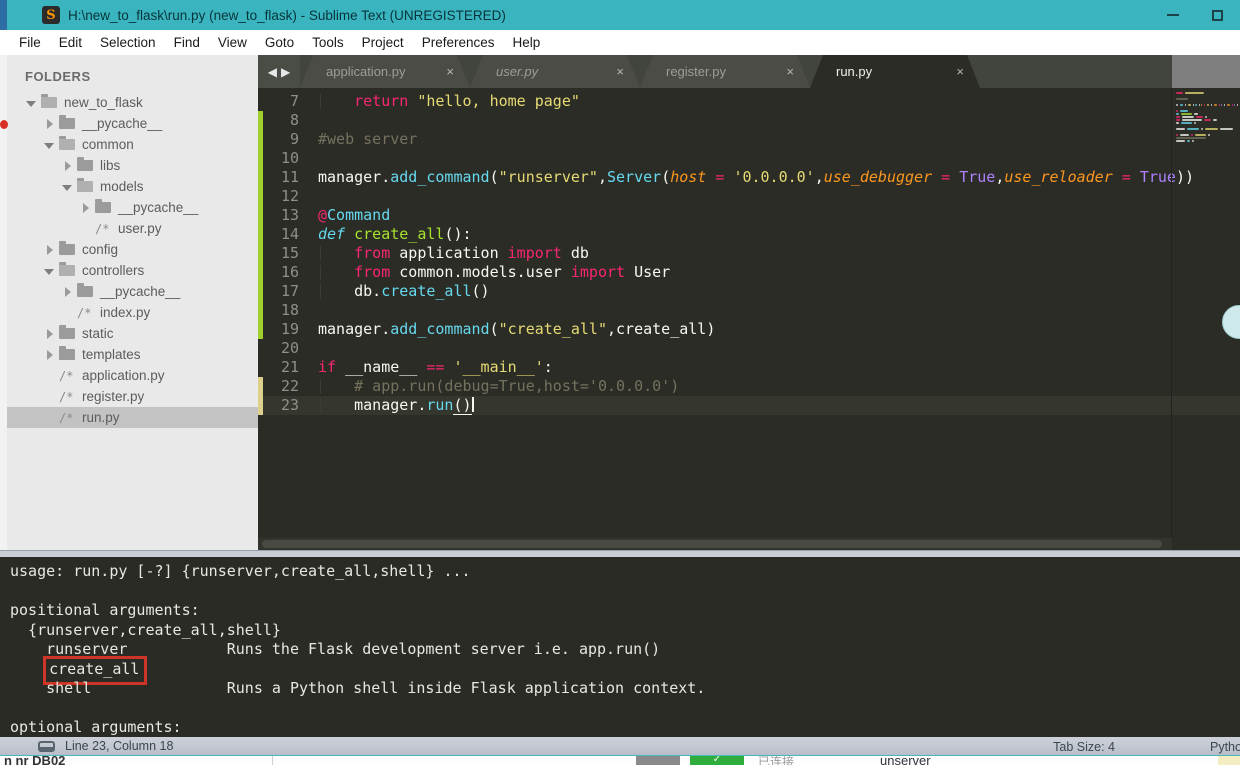 The width and height of the screenshot is (1240, 765). What do you see at coordinates (132, 228) in the screenshot?
I see `tree-item-user-py: /* user.py` at bounding box center [132, 228].